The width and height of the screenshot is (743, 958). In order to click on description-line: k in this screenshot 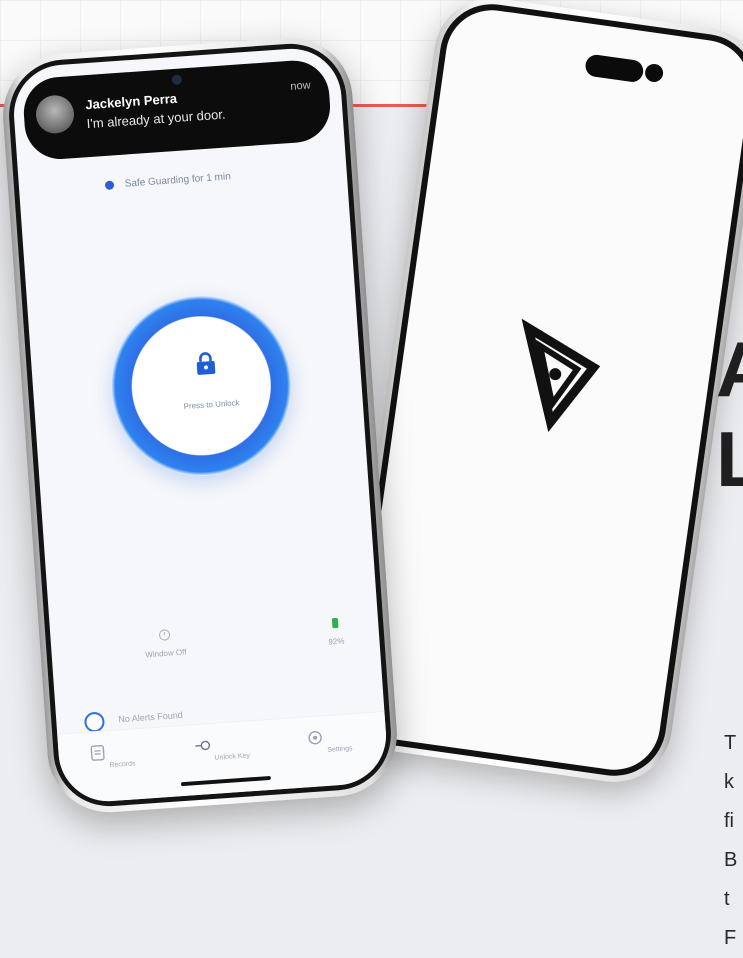, I will do `click(730, 782)`.